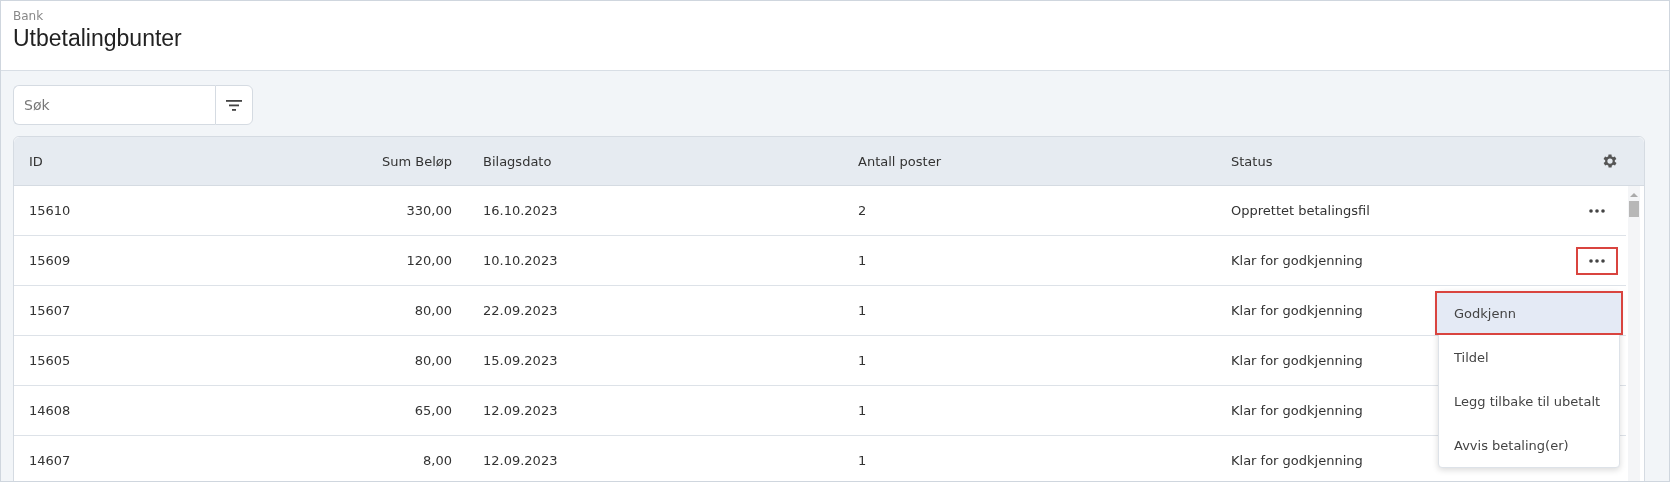 This screenshot has width=1670, height=482. Describe the element at coordinates (1014, 161) in the screenshot. I see `column-header: Antall poster` at that location.